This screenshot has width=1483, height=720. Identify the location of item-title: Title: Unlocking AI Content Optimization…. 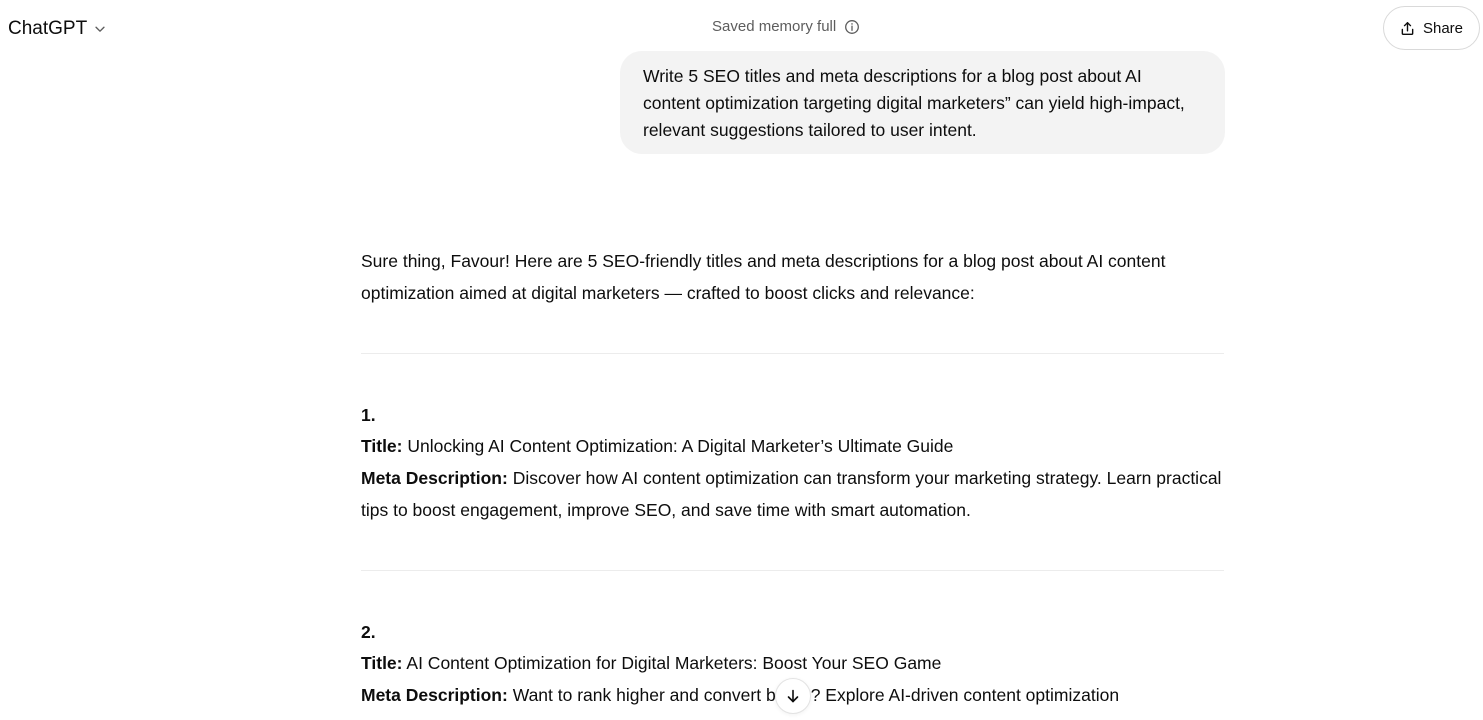
(792, 446).